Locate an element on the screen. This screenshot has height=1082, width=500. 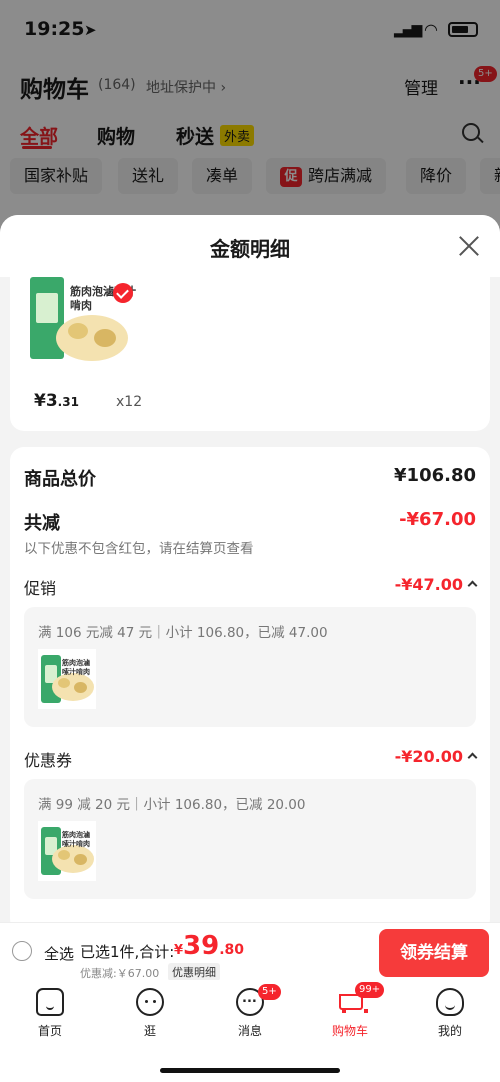
checkout-bar: 全选 已选1件,合计: ¥39.80 优惠减:￥67.00 优惠明细 领券结算 is located at coordinates (250, 951).